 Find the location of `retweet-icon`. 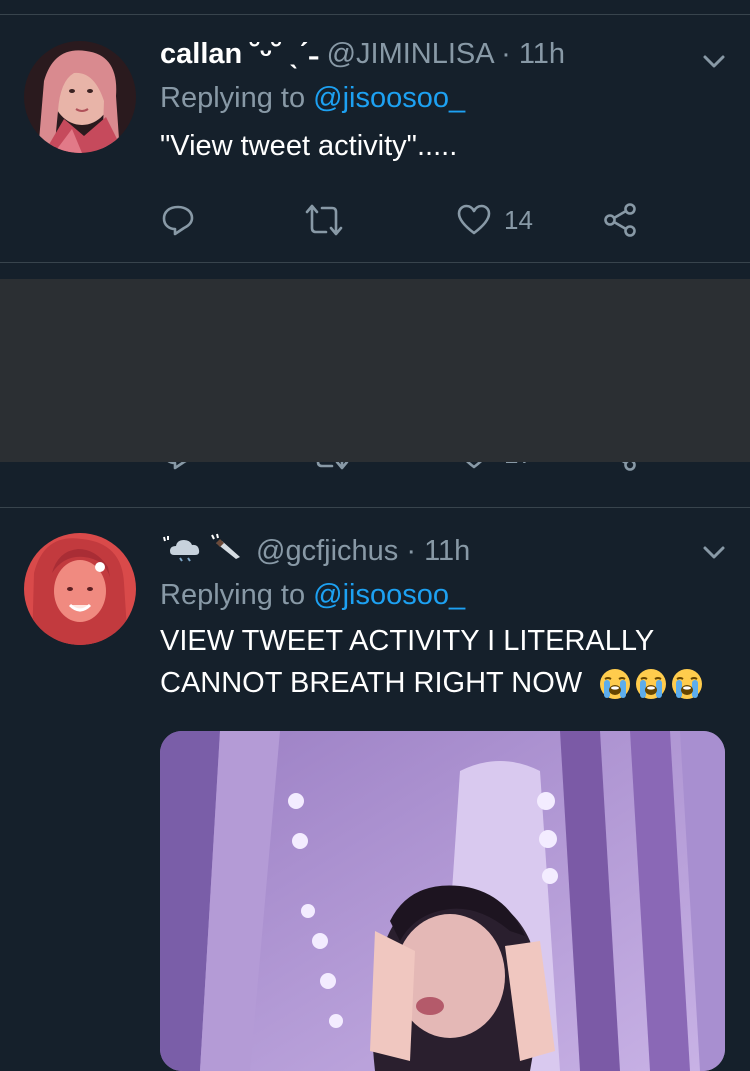

retweet-icon is located at coordinates (324, 220).